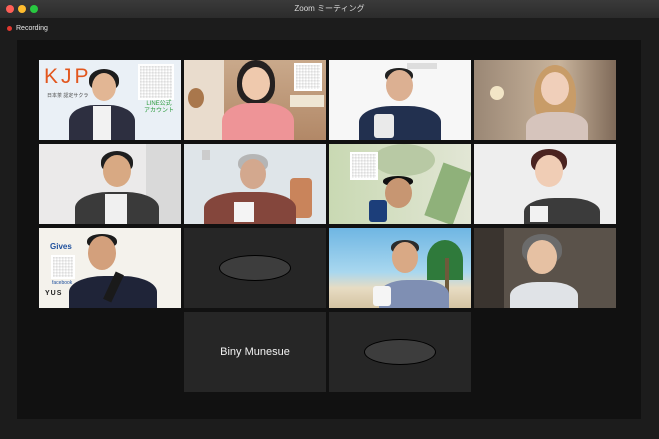 This screenshot has height=439, width=659. What do you see at coordinates (61, 246) in the screenshot?
I see `gives-logo: Gives` at bounding box center [61, 246].